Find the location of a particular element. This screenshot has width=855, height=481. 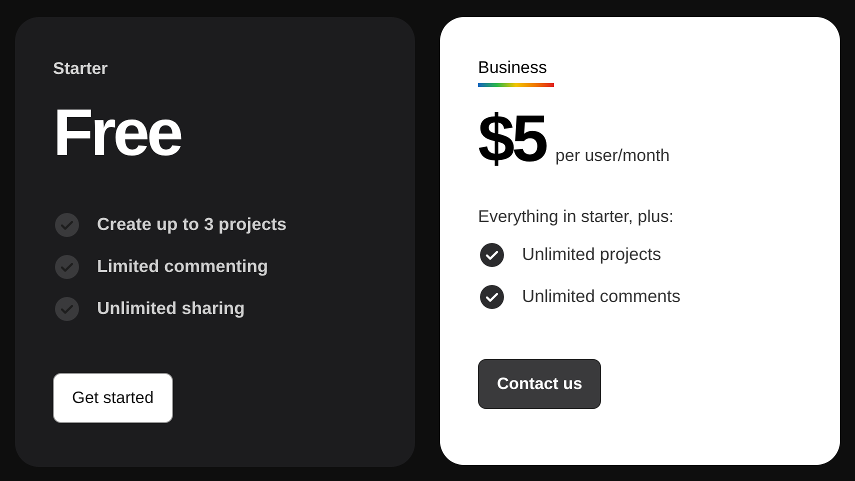

price: Free is located at coordinates (116, 132).